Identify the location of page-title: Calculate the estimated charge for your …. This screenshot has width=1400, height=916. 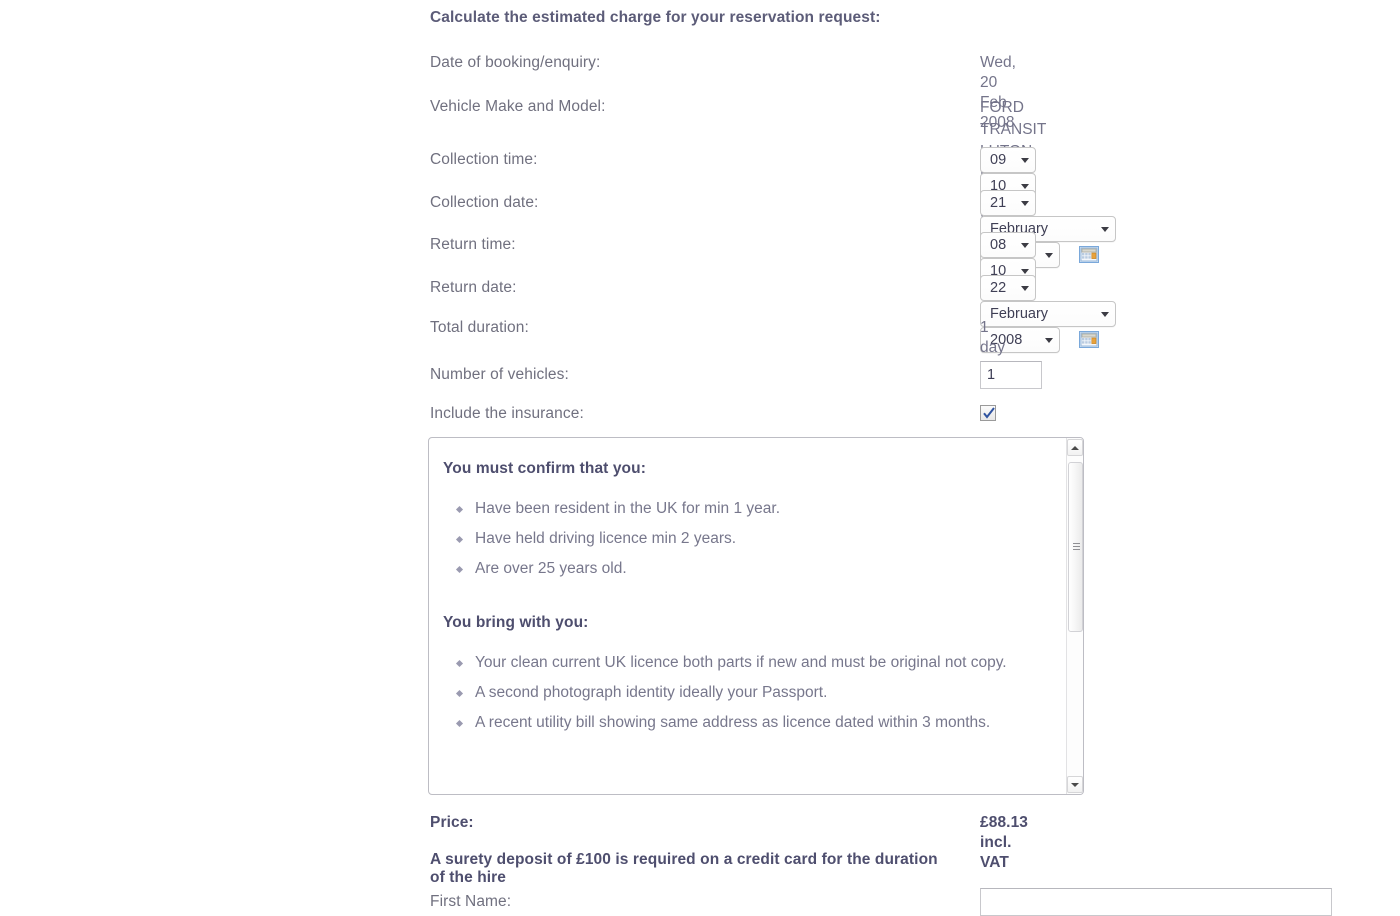
(655, 17).